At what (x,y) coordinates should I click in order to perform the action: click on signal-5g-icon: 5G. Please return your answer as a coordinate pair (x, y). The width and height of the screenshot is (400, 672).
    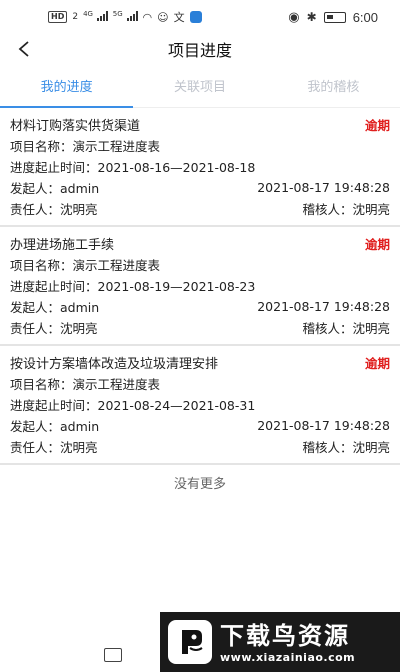
    Looking at the image, I should click on (125, 17).